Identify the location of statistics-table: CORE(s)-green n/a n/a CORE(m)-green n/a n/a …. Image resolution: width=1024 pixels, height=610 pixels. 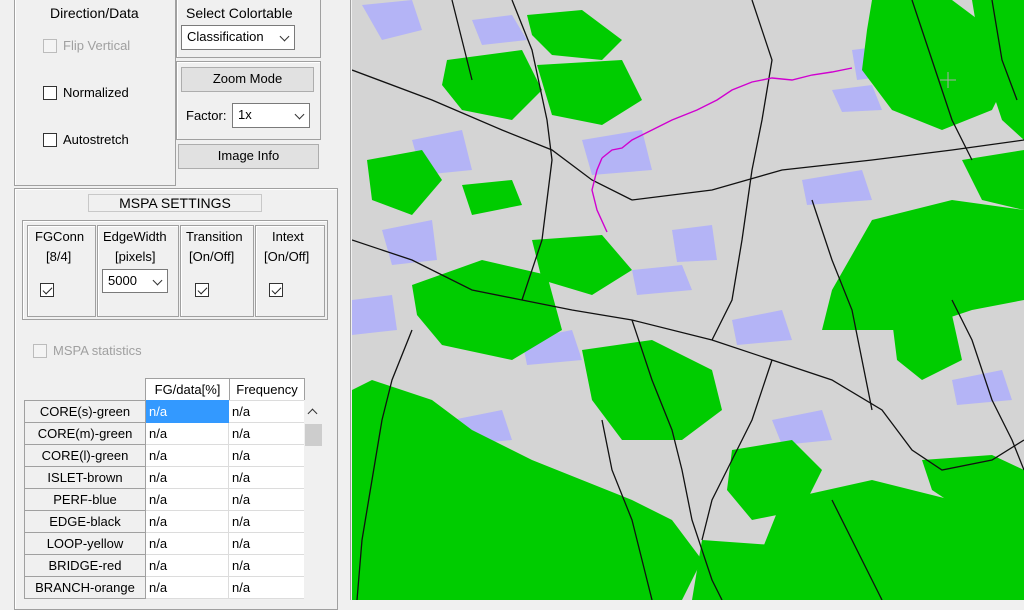
(168, 499).